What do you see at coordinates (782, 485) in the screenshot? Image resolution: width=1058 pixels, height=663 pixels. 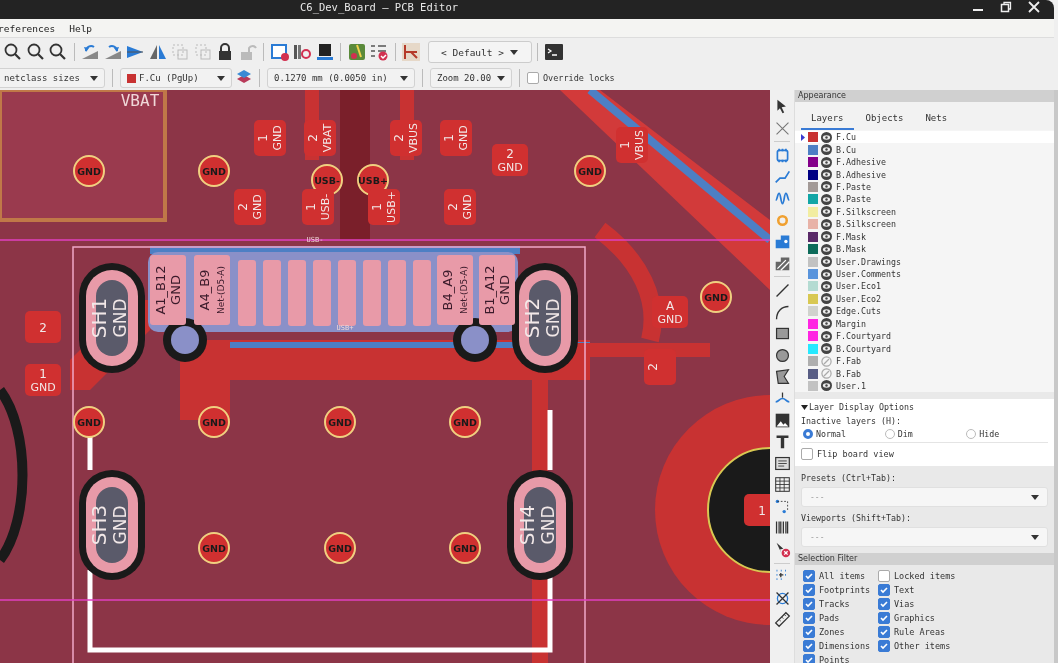 I see `table-icon` at bounding box center [782, 485].